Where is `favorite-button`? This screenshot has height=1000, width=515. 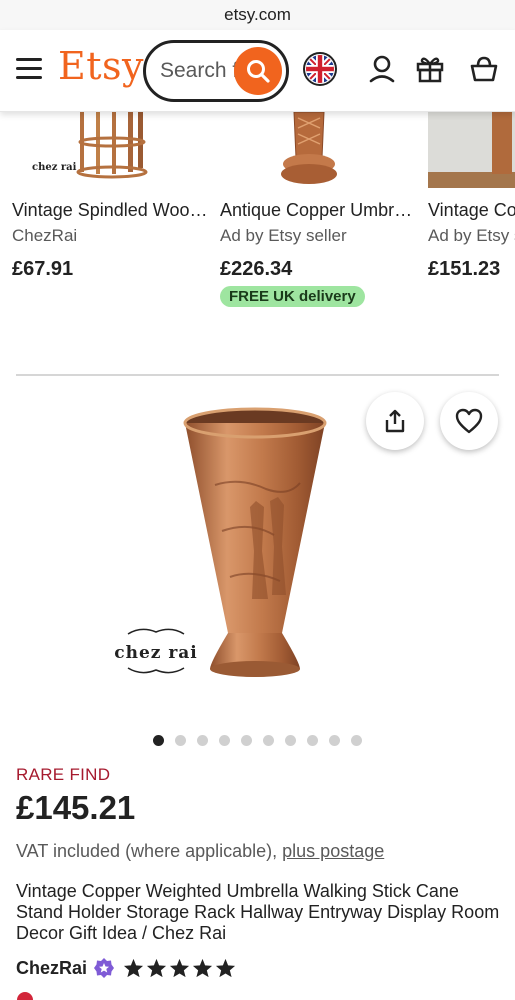 favorite-button is located at coordinates (469, 421).